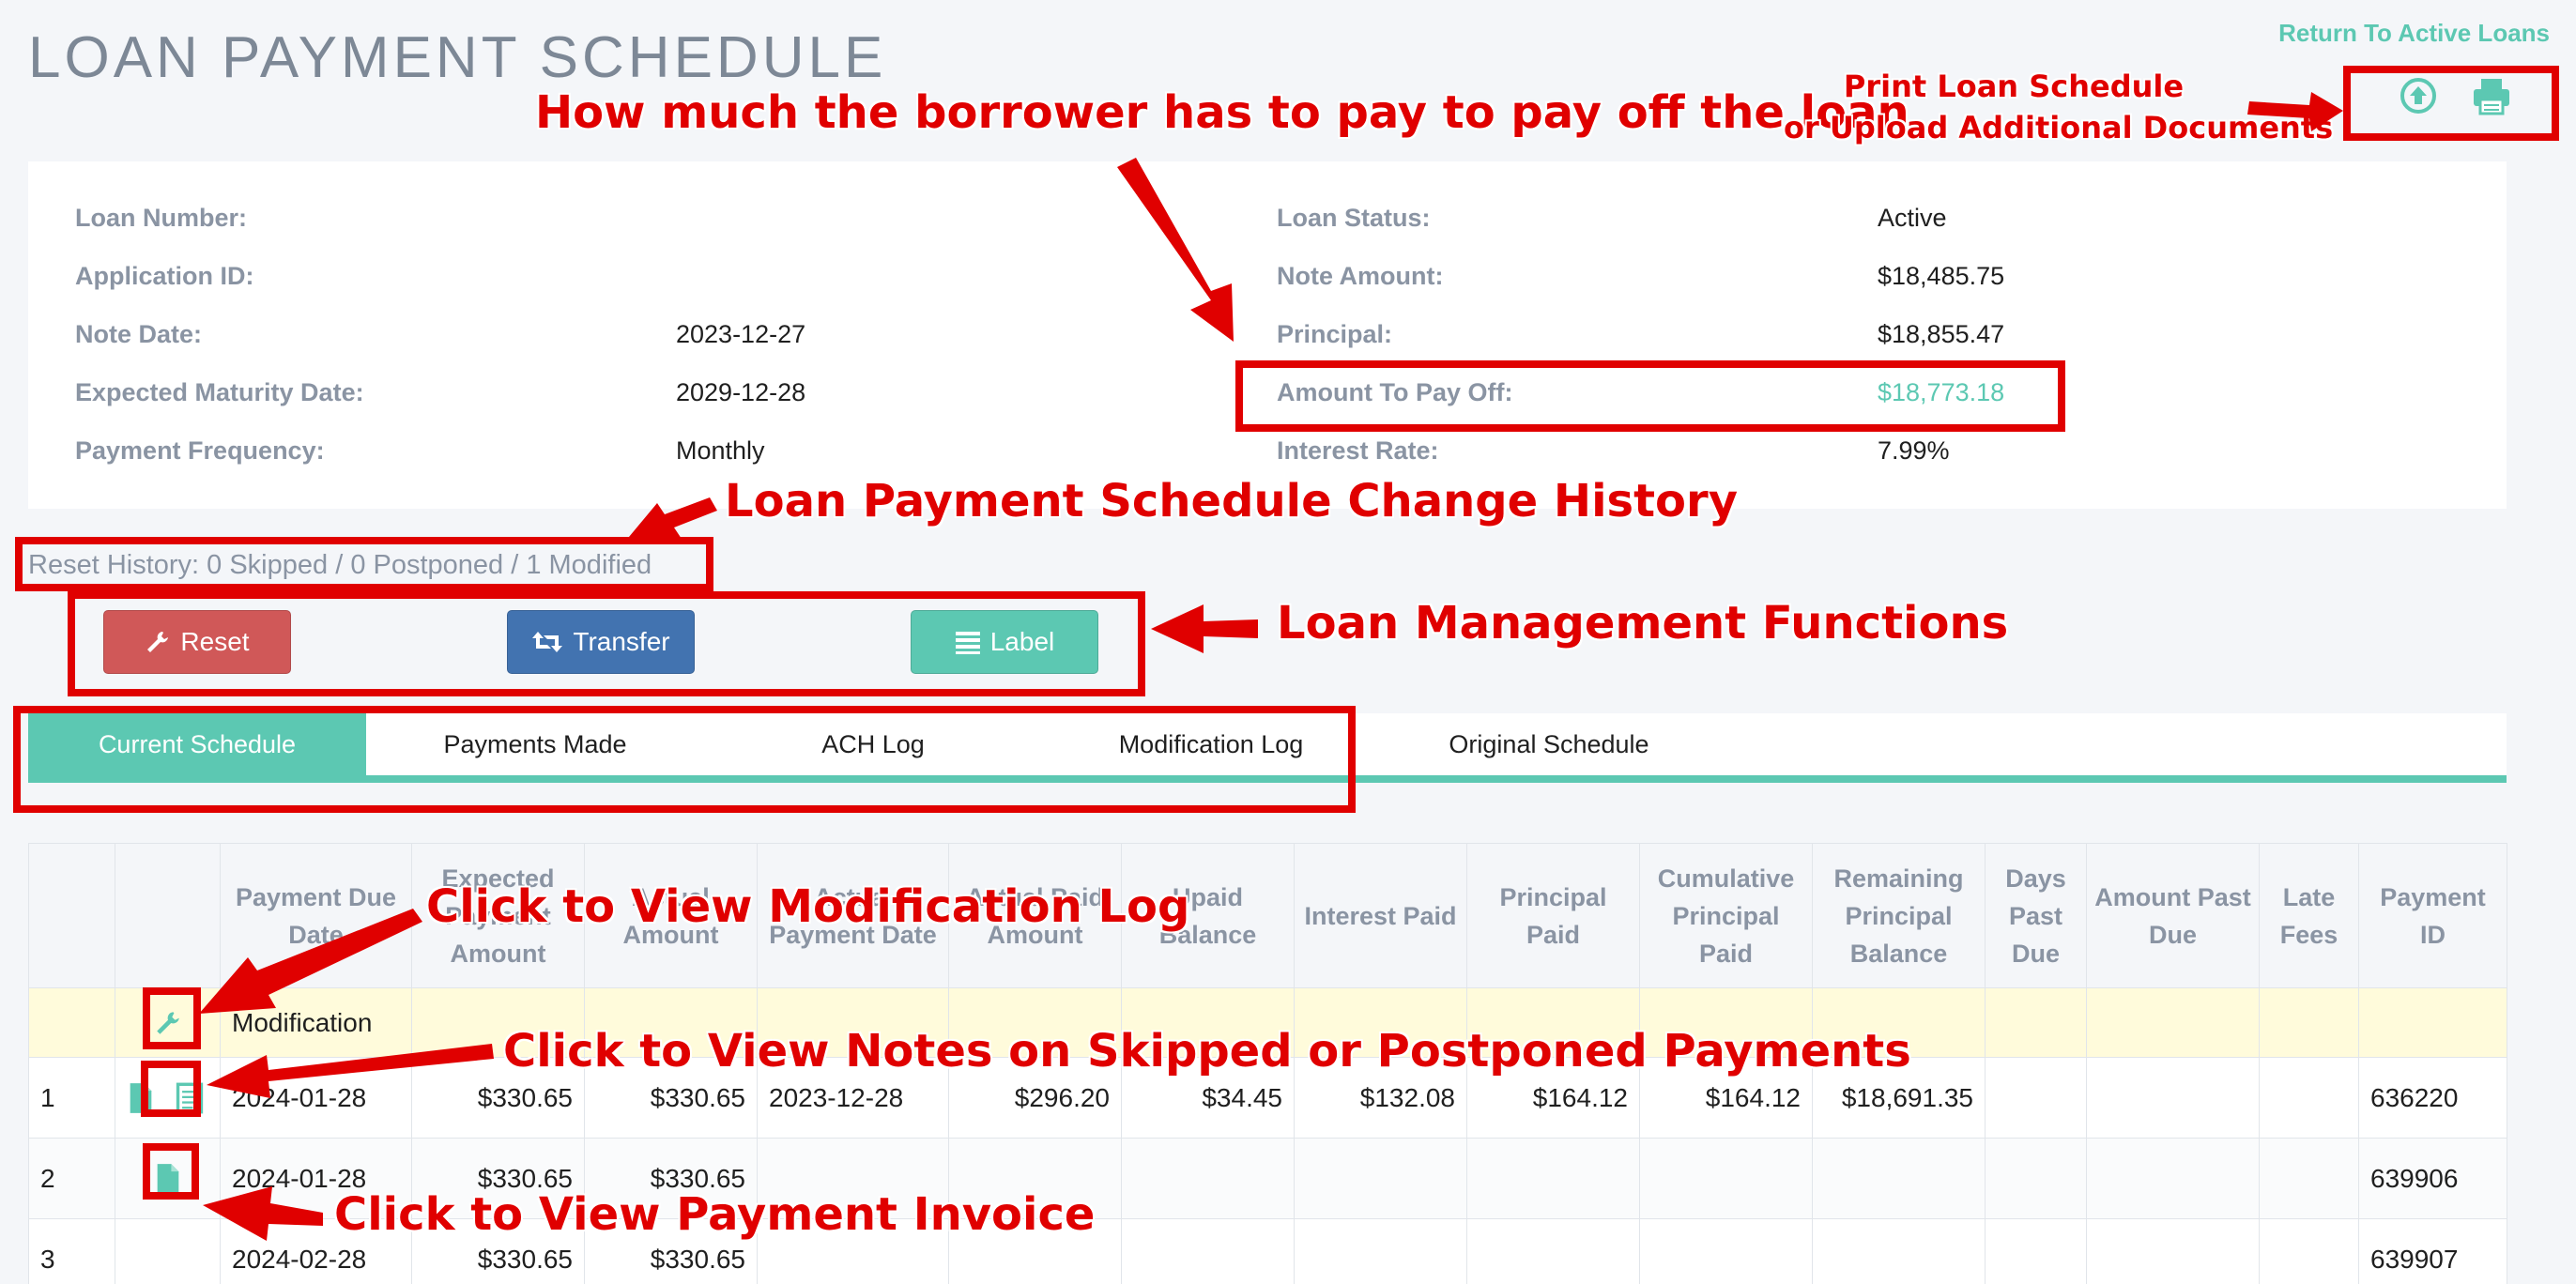 The width and height of the screenshot is (2576, 1284). I want to click on tab-modification-log: Modification Log, so click(1211, 744).